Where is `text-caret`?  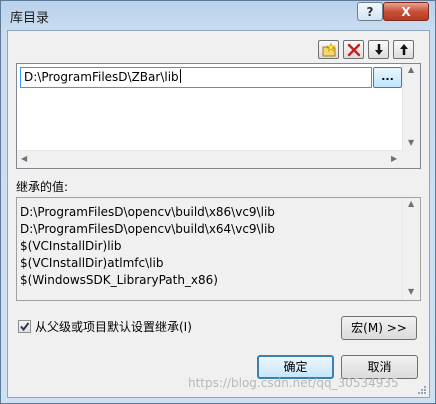
text-caret is located at coordinates (180, 76).